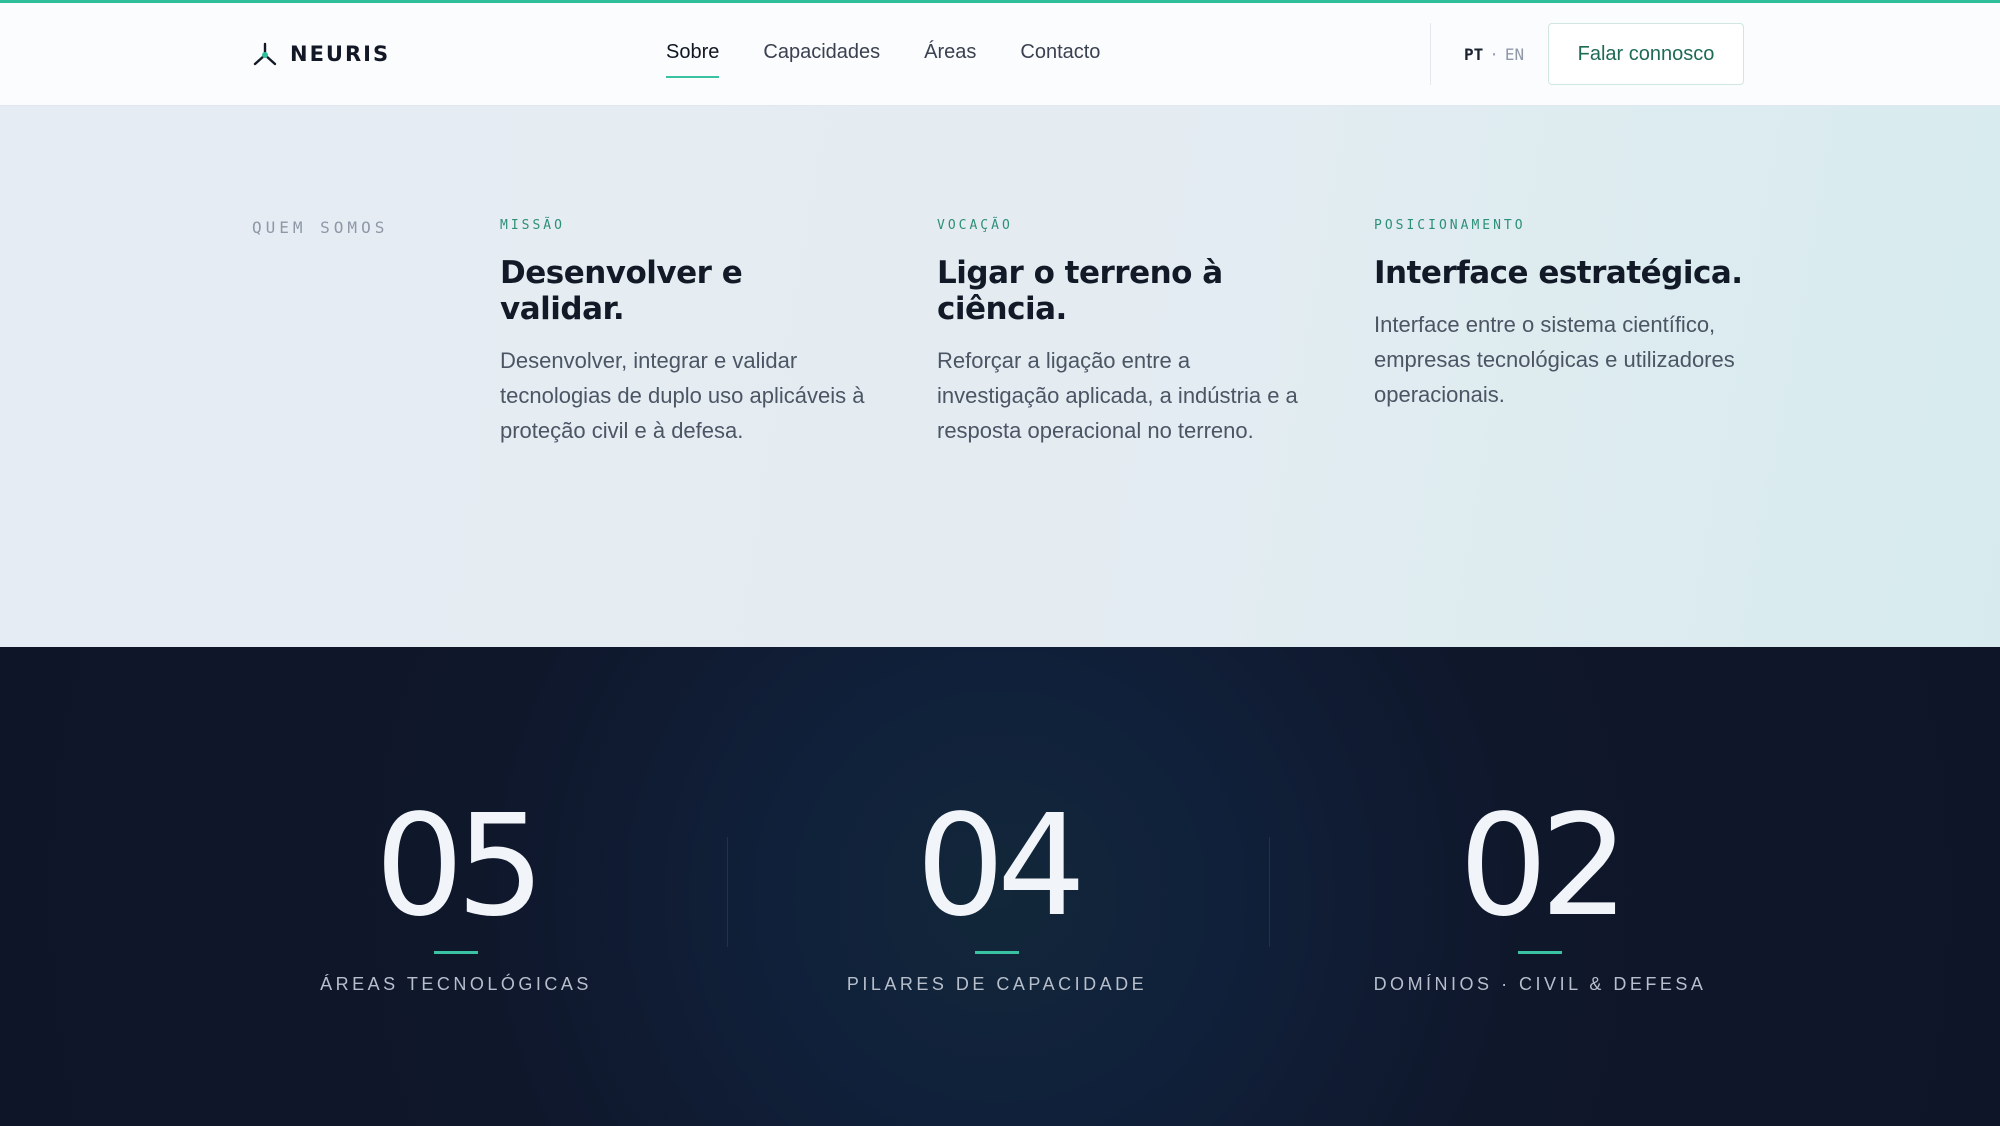 This screenshot has width=2000, height=1126. I want to click on stat-label: PILARES DE CAPACIDADE, so click(997, 984).